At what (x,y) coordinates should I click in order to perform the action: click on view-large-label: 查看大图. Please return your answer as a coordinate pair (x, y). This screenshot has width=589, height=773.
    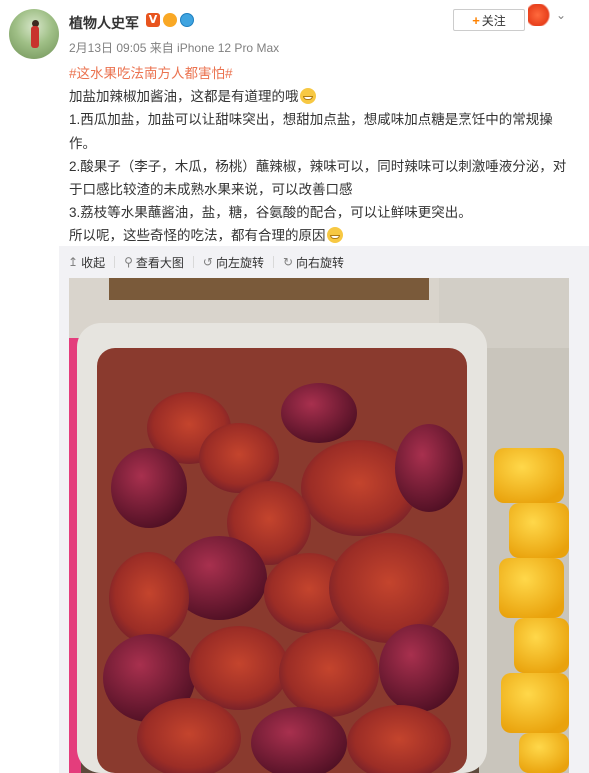
    Looking at the image, I should click on (159, 262).